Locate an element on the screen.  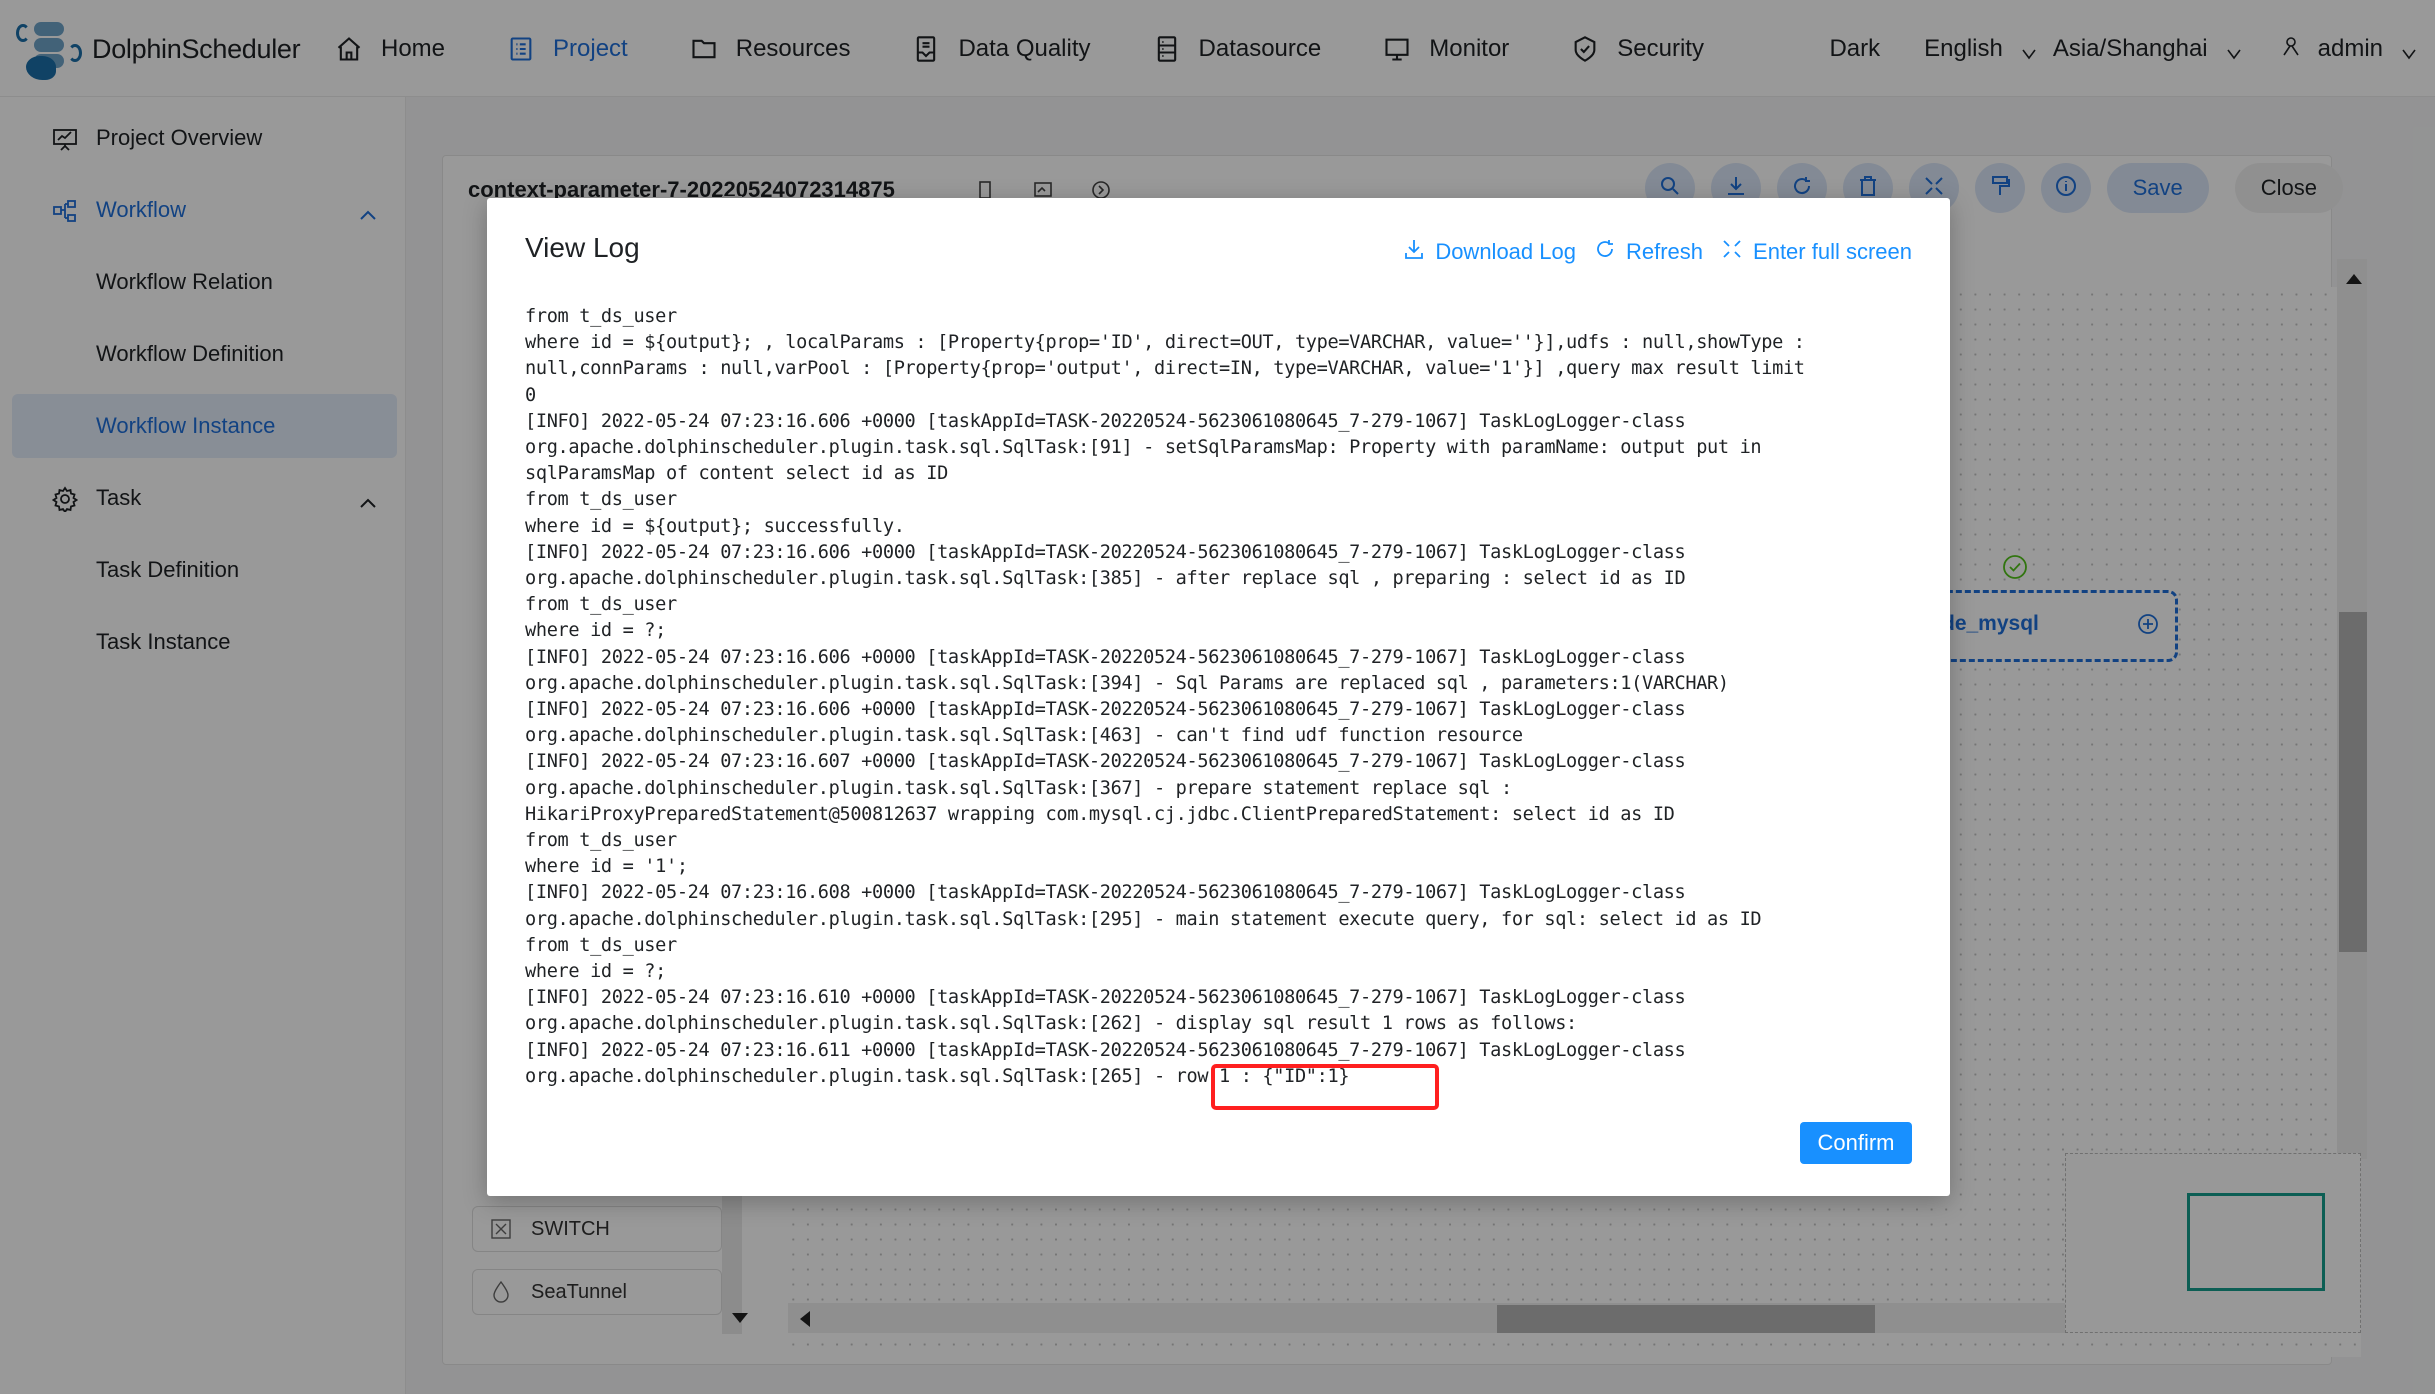
log-line: where id = '1'; is located at coordinates (606, 867).